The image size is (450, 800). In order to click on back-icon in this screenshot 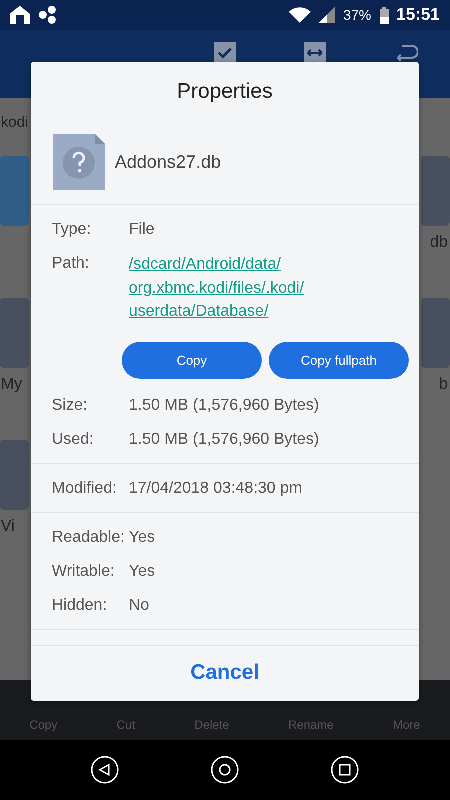, I will do `click(105, 770)`.